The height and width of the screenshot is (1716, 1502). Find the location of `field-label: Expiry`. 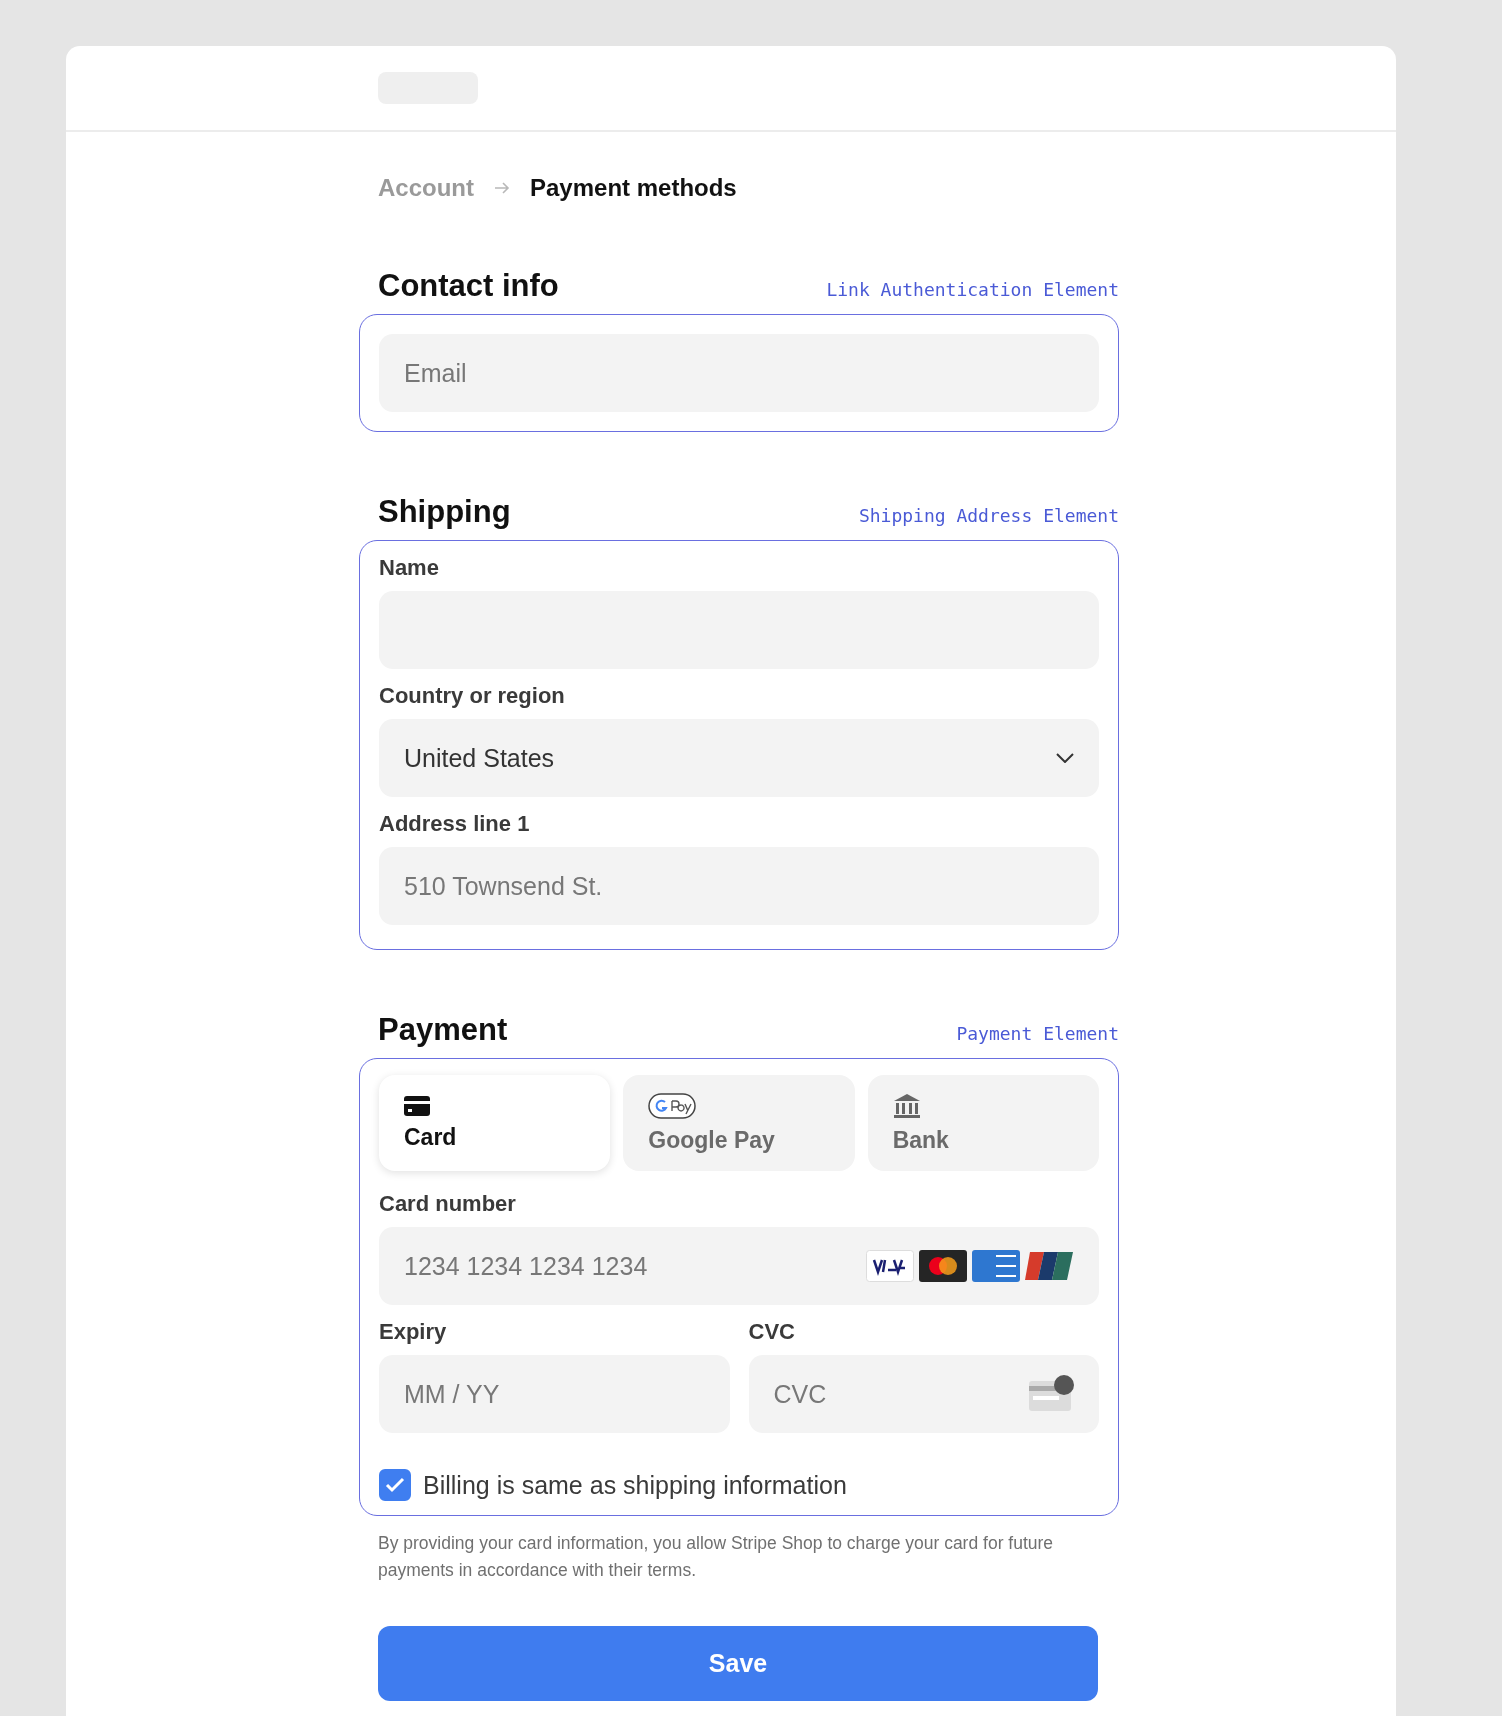

field-label: Expiry is located at coordinates (413, 1332).